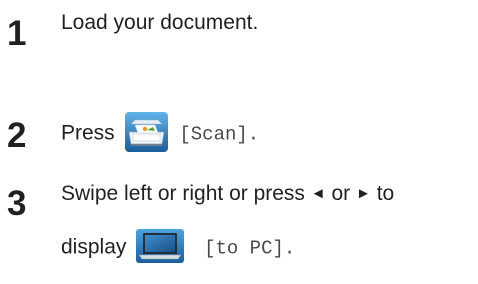 The image size is (478, 284). What do you see at coordinates (146, 134) in the screenshot?
I see `scanner-icon` at bounding box center [146, 134].